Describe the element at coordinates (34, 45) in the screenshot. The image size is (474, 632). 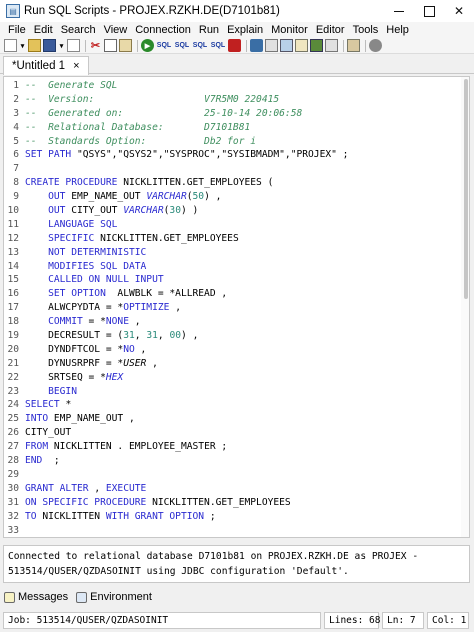
I see `open-folder-icon` at that location.